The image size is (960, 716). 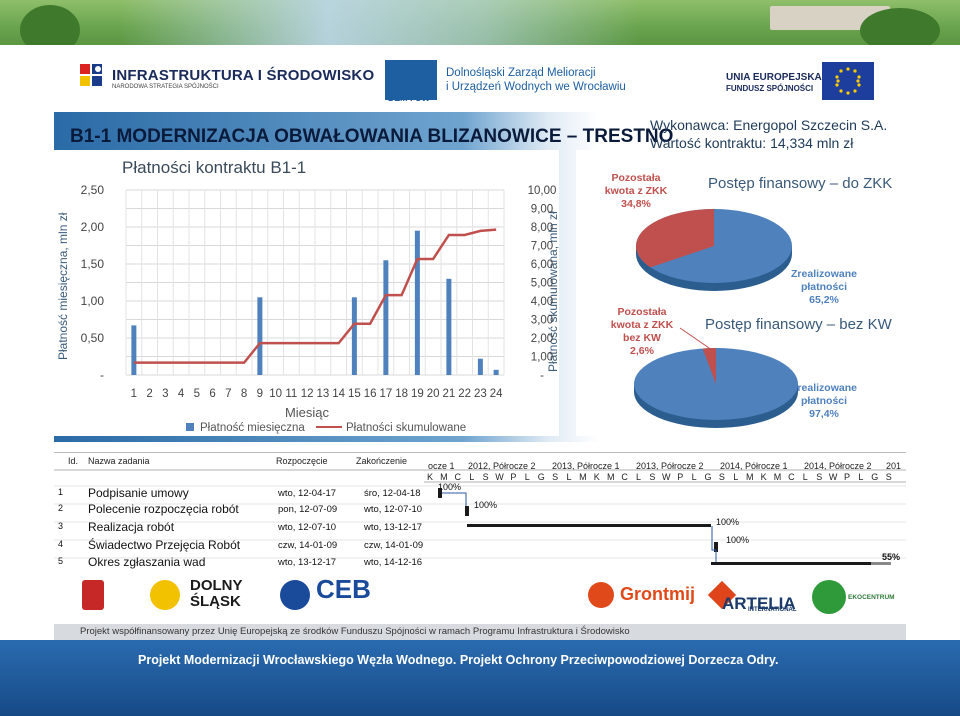 What do you see at coordinates (197, 394) in the screenshot?
I see `x-tick-label: 5` at bounding box center [197, 394].